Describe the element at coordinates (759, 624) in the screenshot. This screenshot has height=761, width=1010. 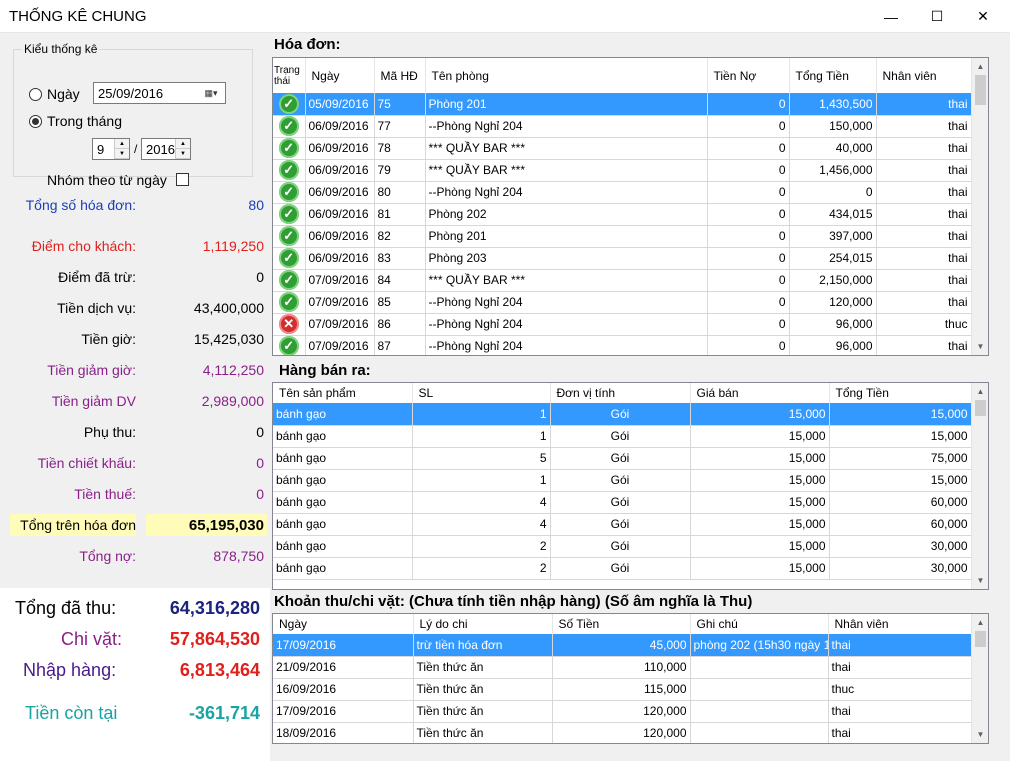
I see `expense-column-header: Ghi chú` at that location.